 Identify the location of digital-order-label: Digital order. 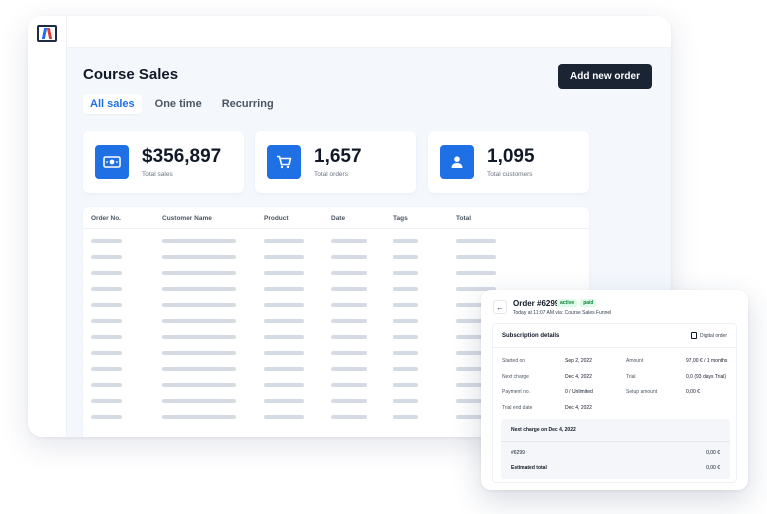
(713, 335).